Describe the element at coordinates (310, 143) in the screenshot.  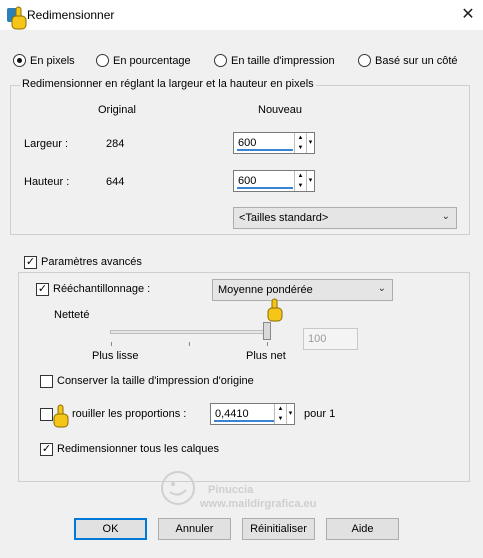
I see `width-dropdown-icon: ▾` at that location.